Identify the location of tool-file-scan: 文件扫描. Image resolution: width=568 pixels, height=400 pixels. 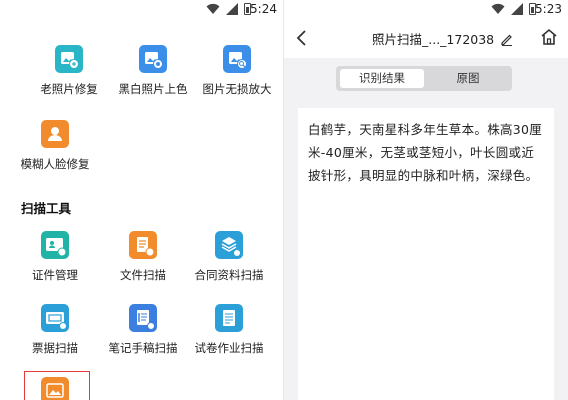
(143, 257).